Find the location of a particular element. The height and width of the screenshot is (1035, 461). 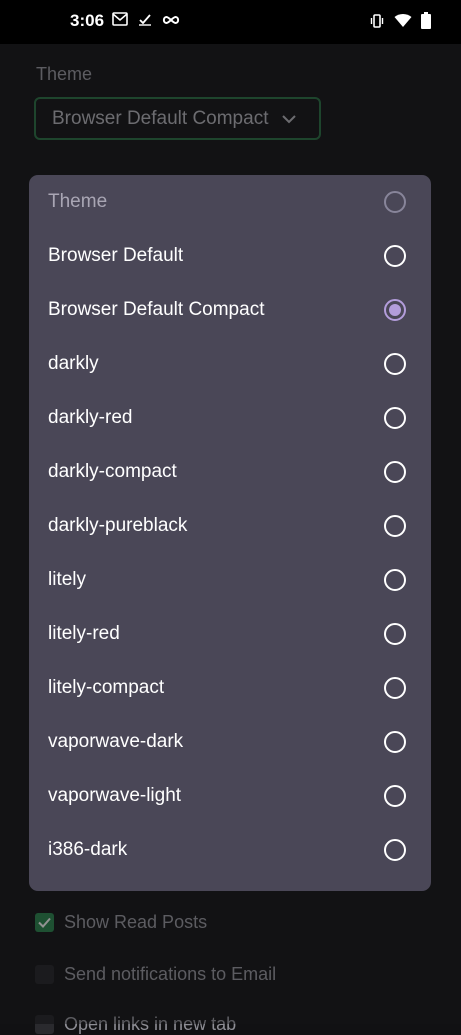

option-label: darkly is located at coordinates (73, 363).